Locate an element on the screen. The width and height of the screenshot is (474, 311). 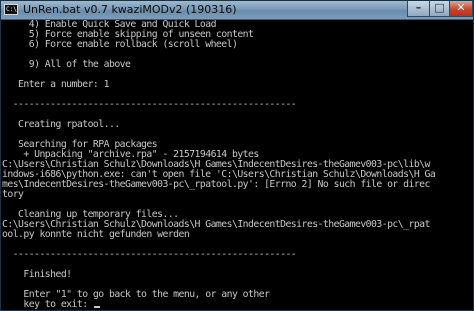
text-cursor is located at coordinates (96, 307).